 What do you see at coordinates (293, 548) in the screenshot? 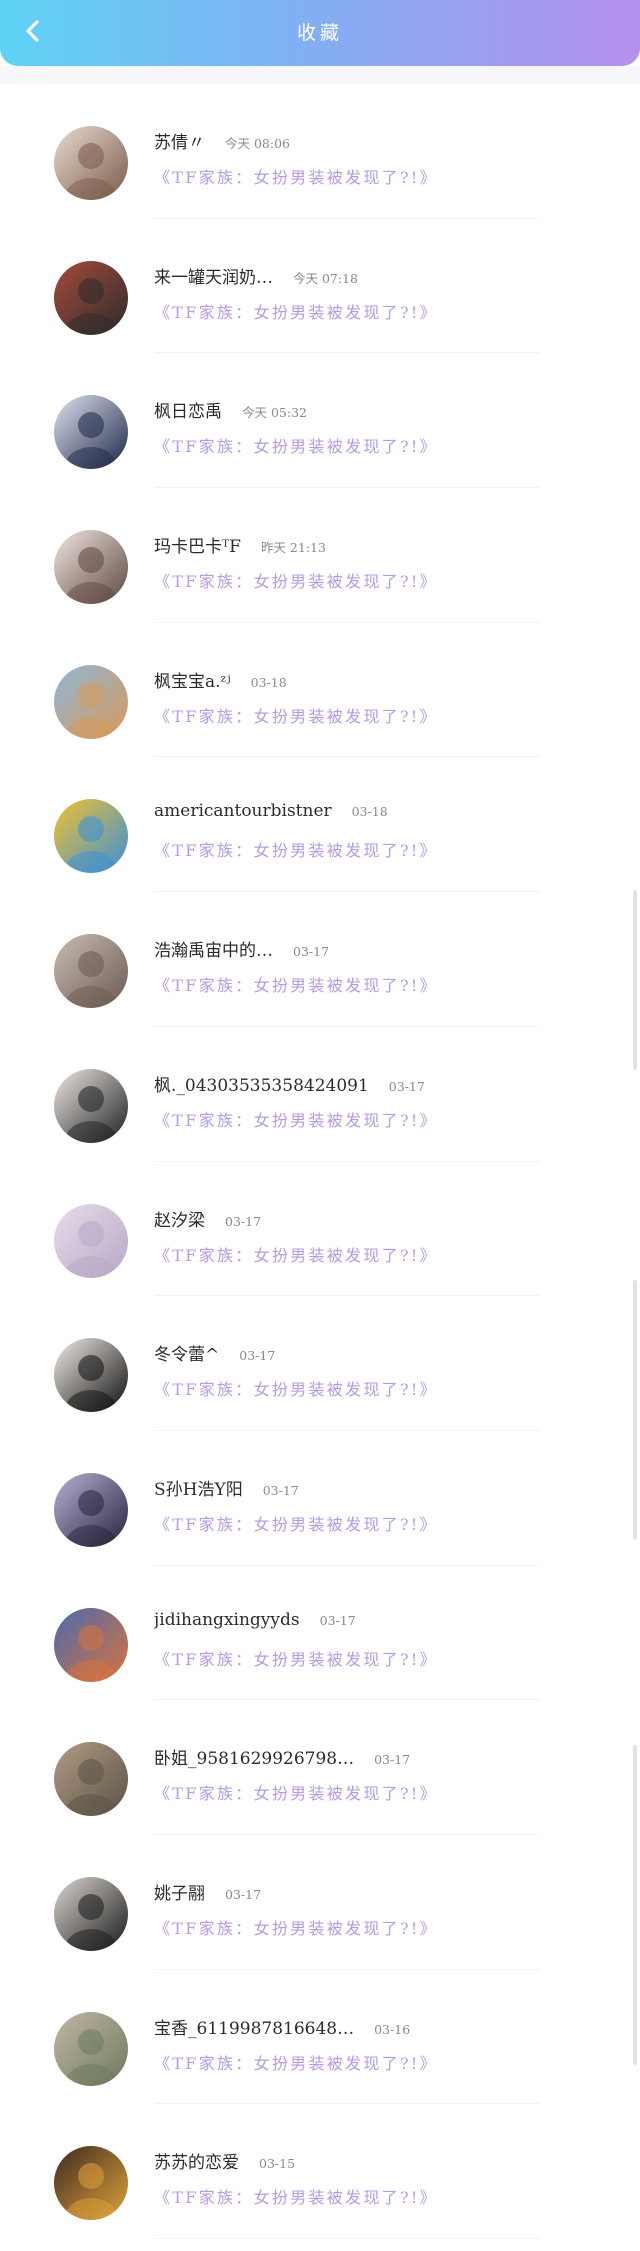
I see `timestamp: 昨天 21:13` at bounding box center [293, 548].